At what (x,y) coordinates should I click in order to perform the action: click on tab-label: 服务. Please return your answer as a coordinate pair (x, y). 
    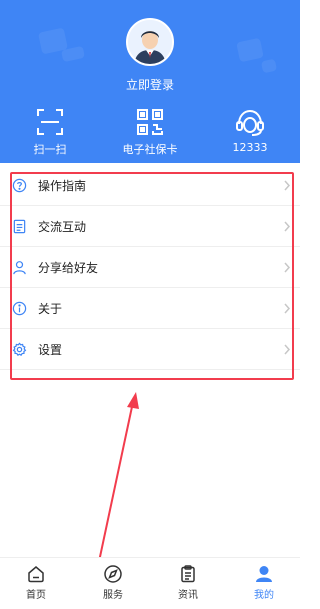
    Looking at the image, I should click on (113, 595).